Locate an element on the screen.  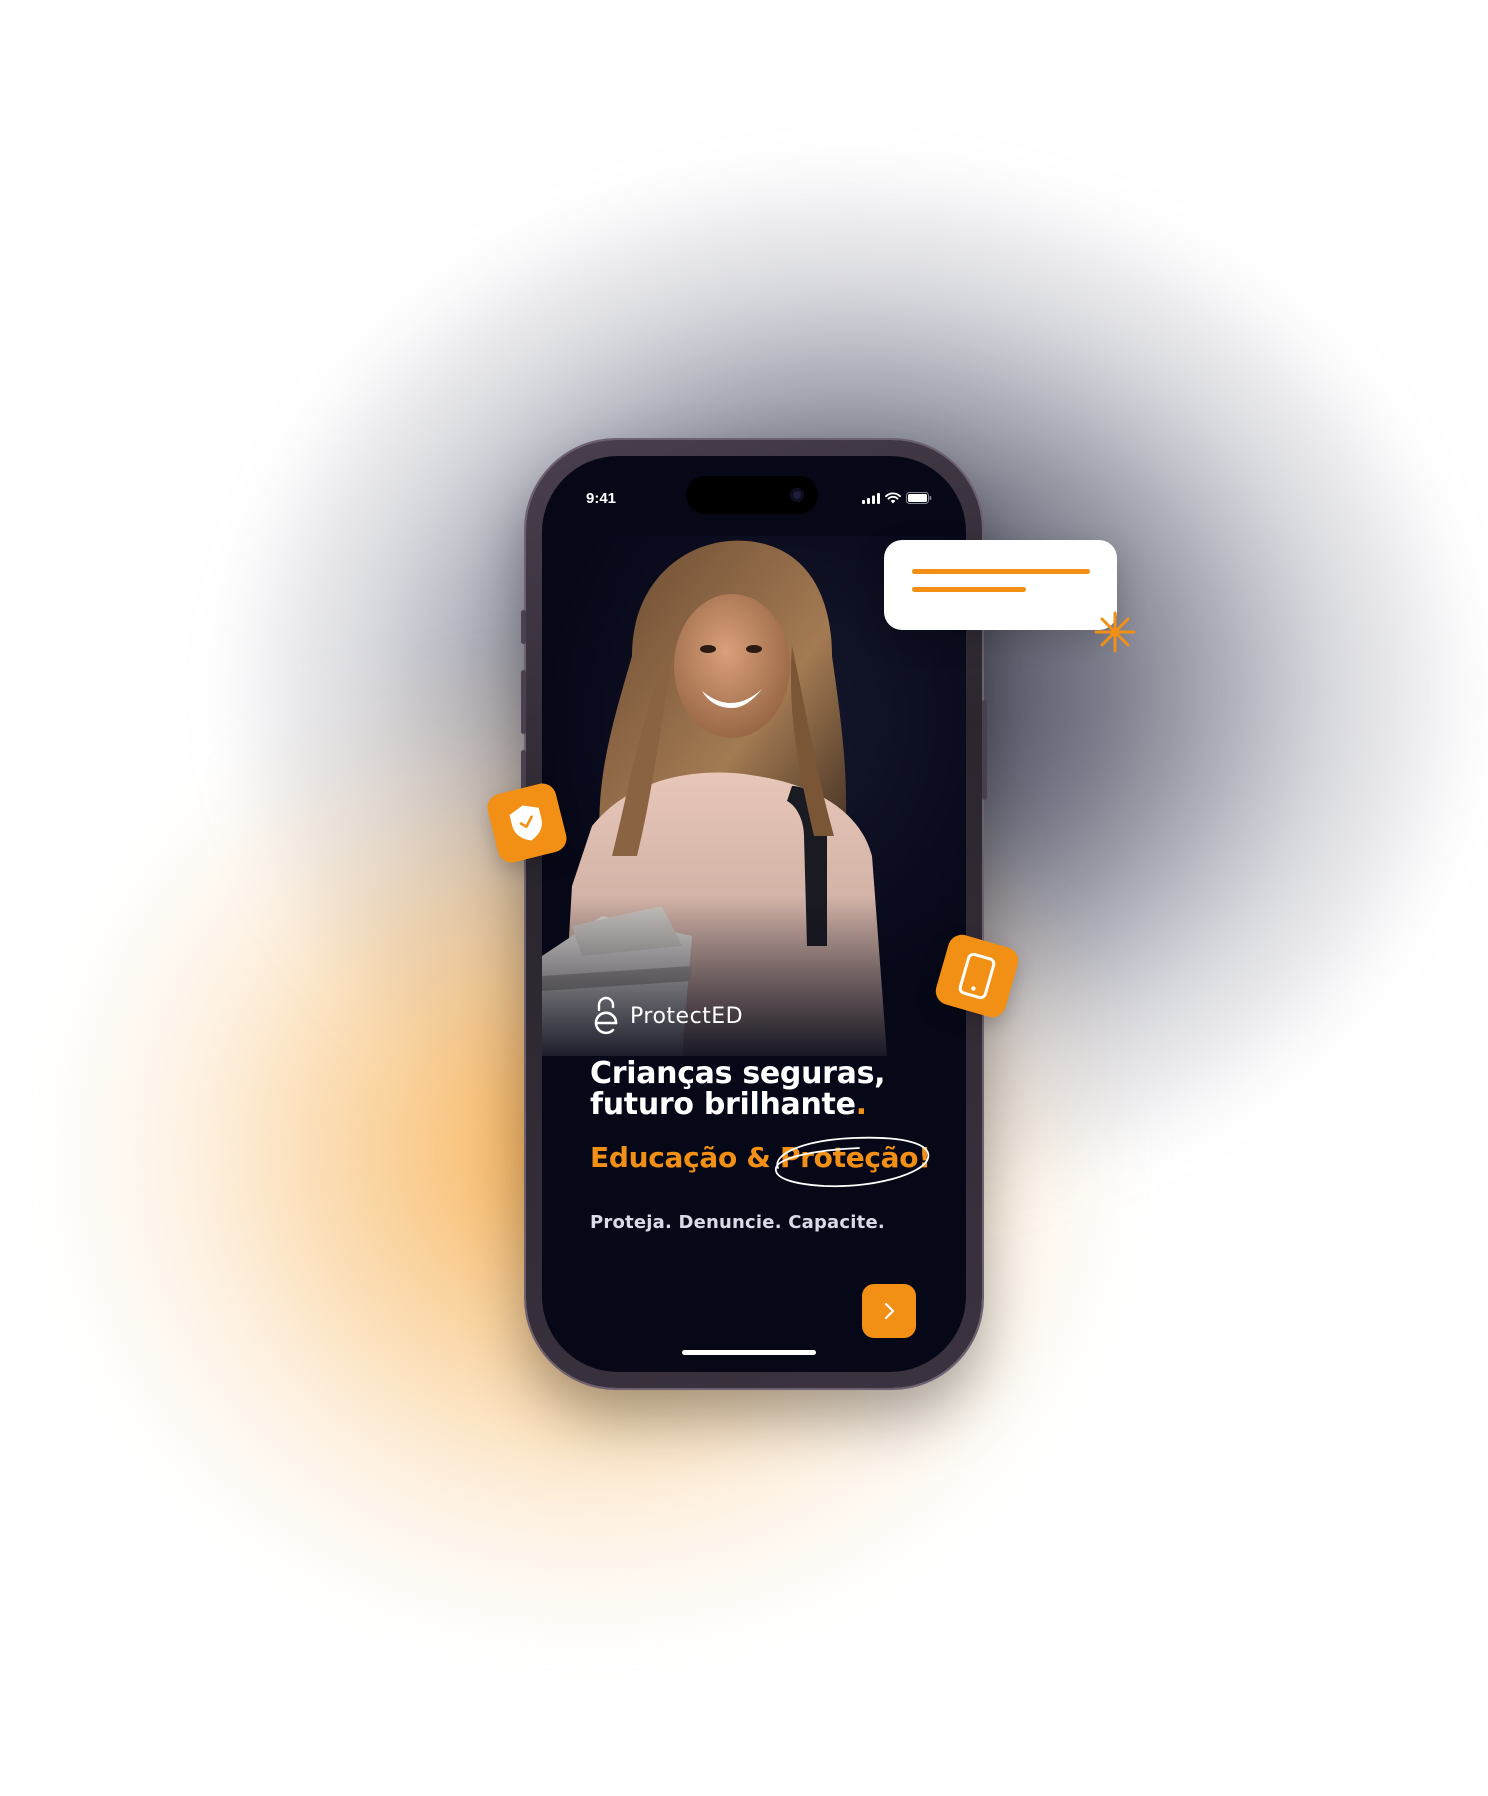
battery-icon is located at coordinates (919, 498).